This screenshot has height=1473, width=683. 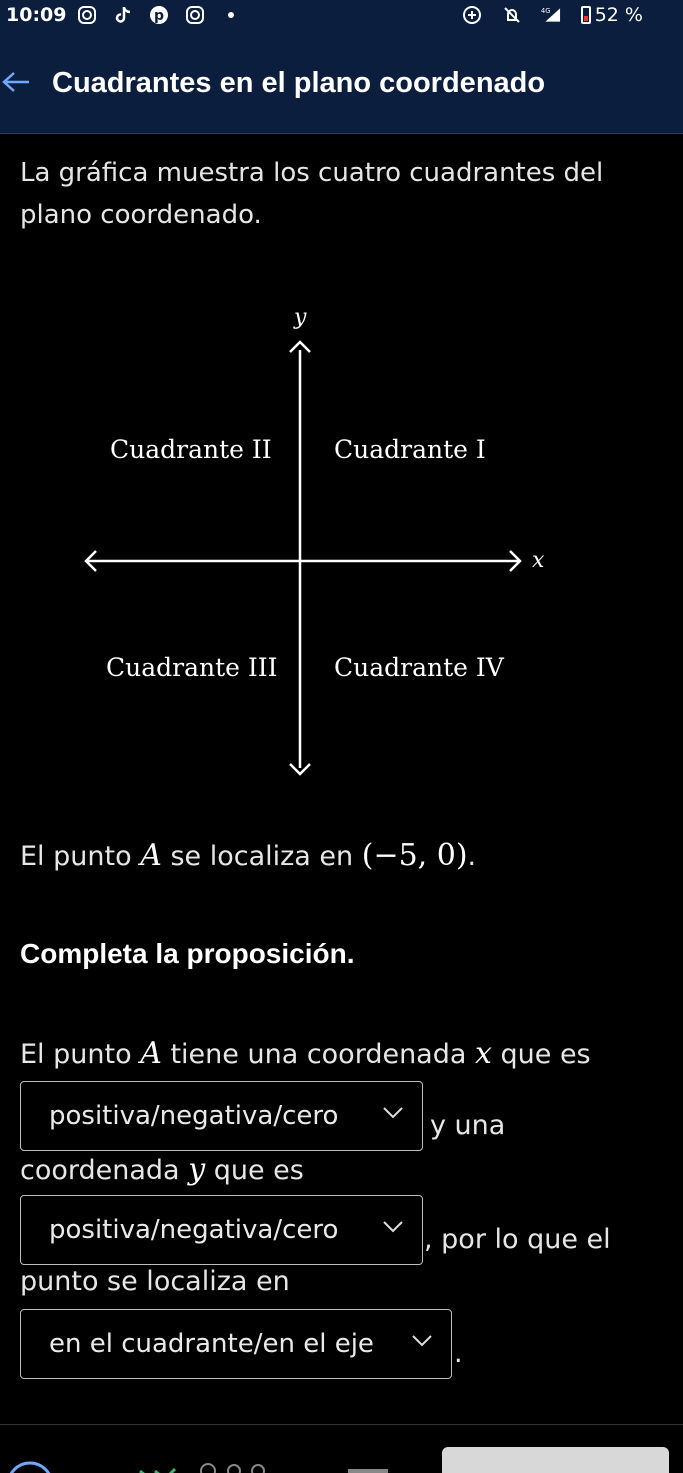 I want to click on prop-located-in: punto se localiza en, so click(x=155, y=1281).